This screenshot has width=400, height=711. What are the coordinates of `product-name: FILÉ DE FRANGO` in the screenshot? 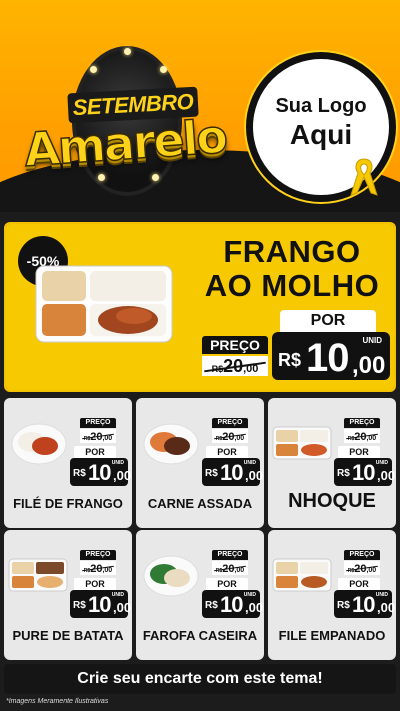 It's located at (68, 503).